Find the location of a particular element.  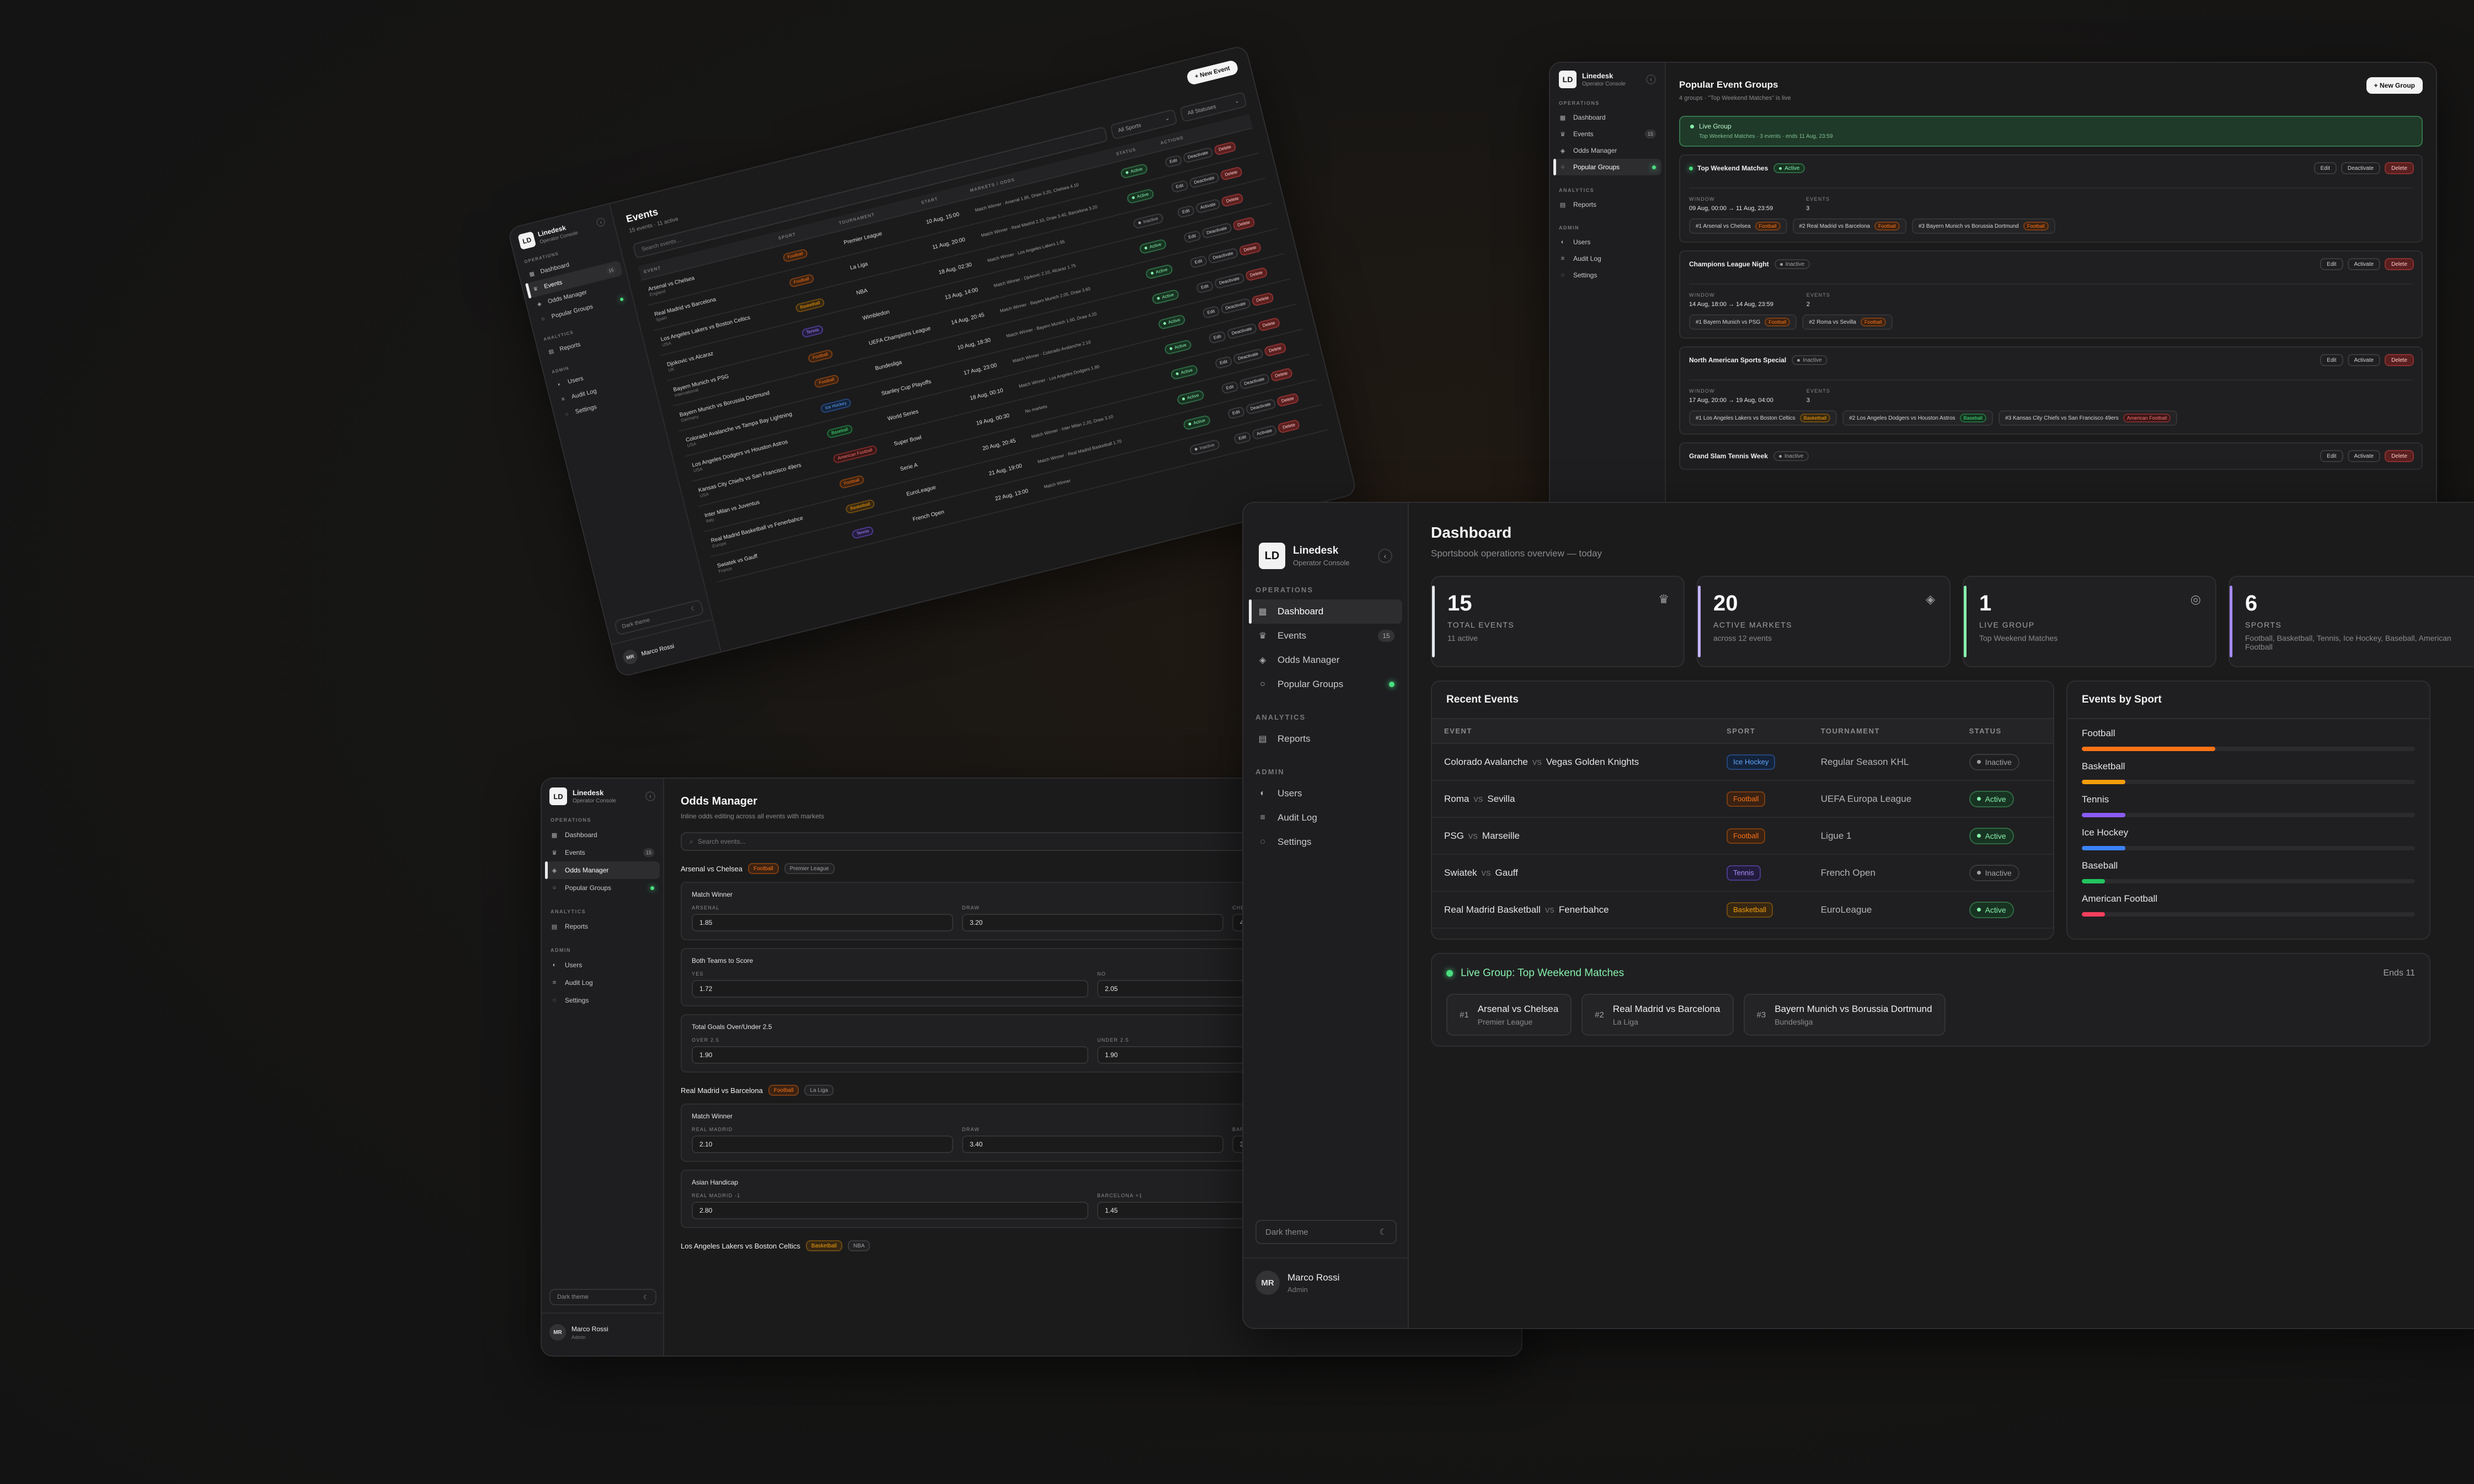

group-window: WINDOW 14 Aug, 18:00 → 14 Aug, 23:59 is located at coordinates (1731, 300).